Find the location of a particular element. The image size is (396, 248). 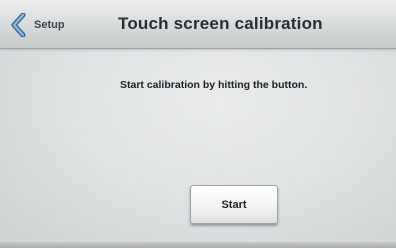

instruction-text: Start calibration by hitting the button. is located at coordinates (214, 85).